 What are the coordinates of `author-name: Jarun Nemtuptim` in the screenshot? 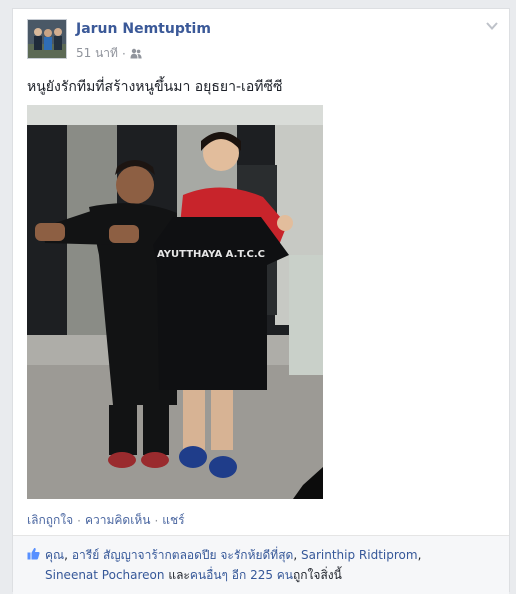 It's located at (143, 29).